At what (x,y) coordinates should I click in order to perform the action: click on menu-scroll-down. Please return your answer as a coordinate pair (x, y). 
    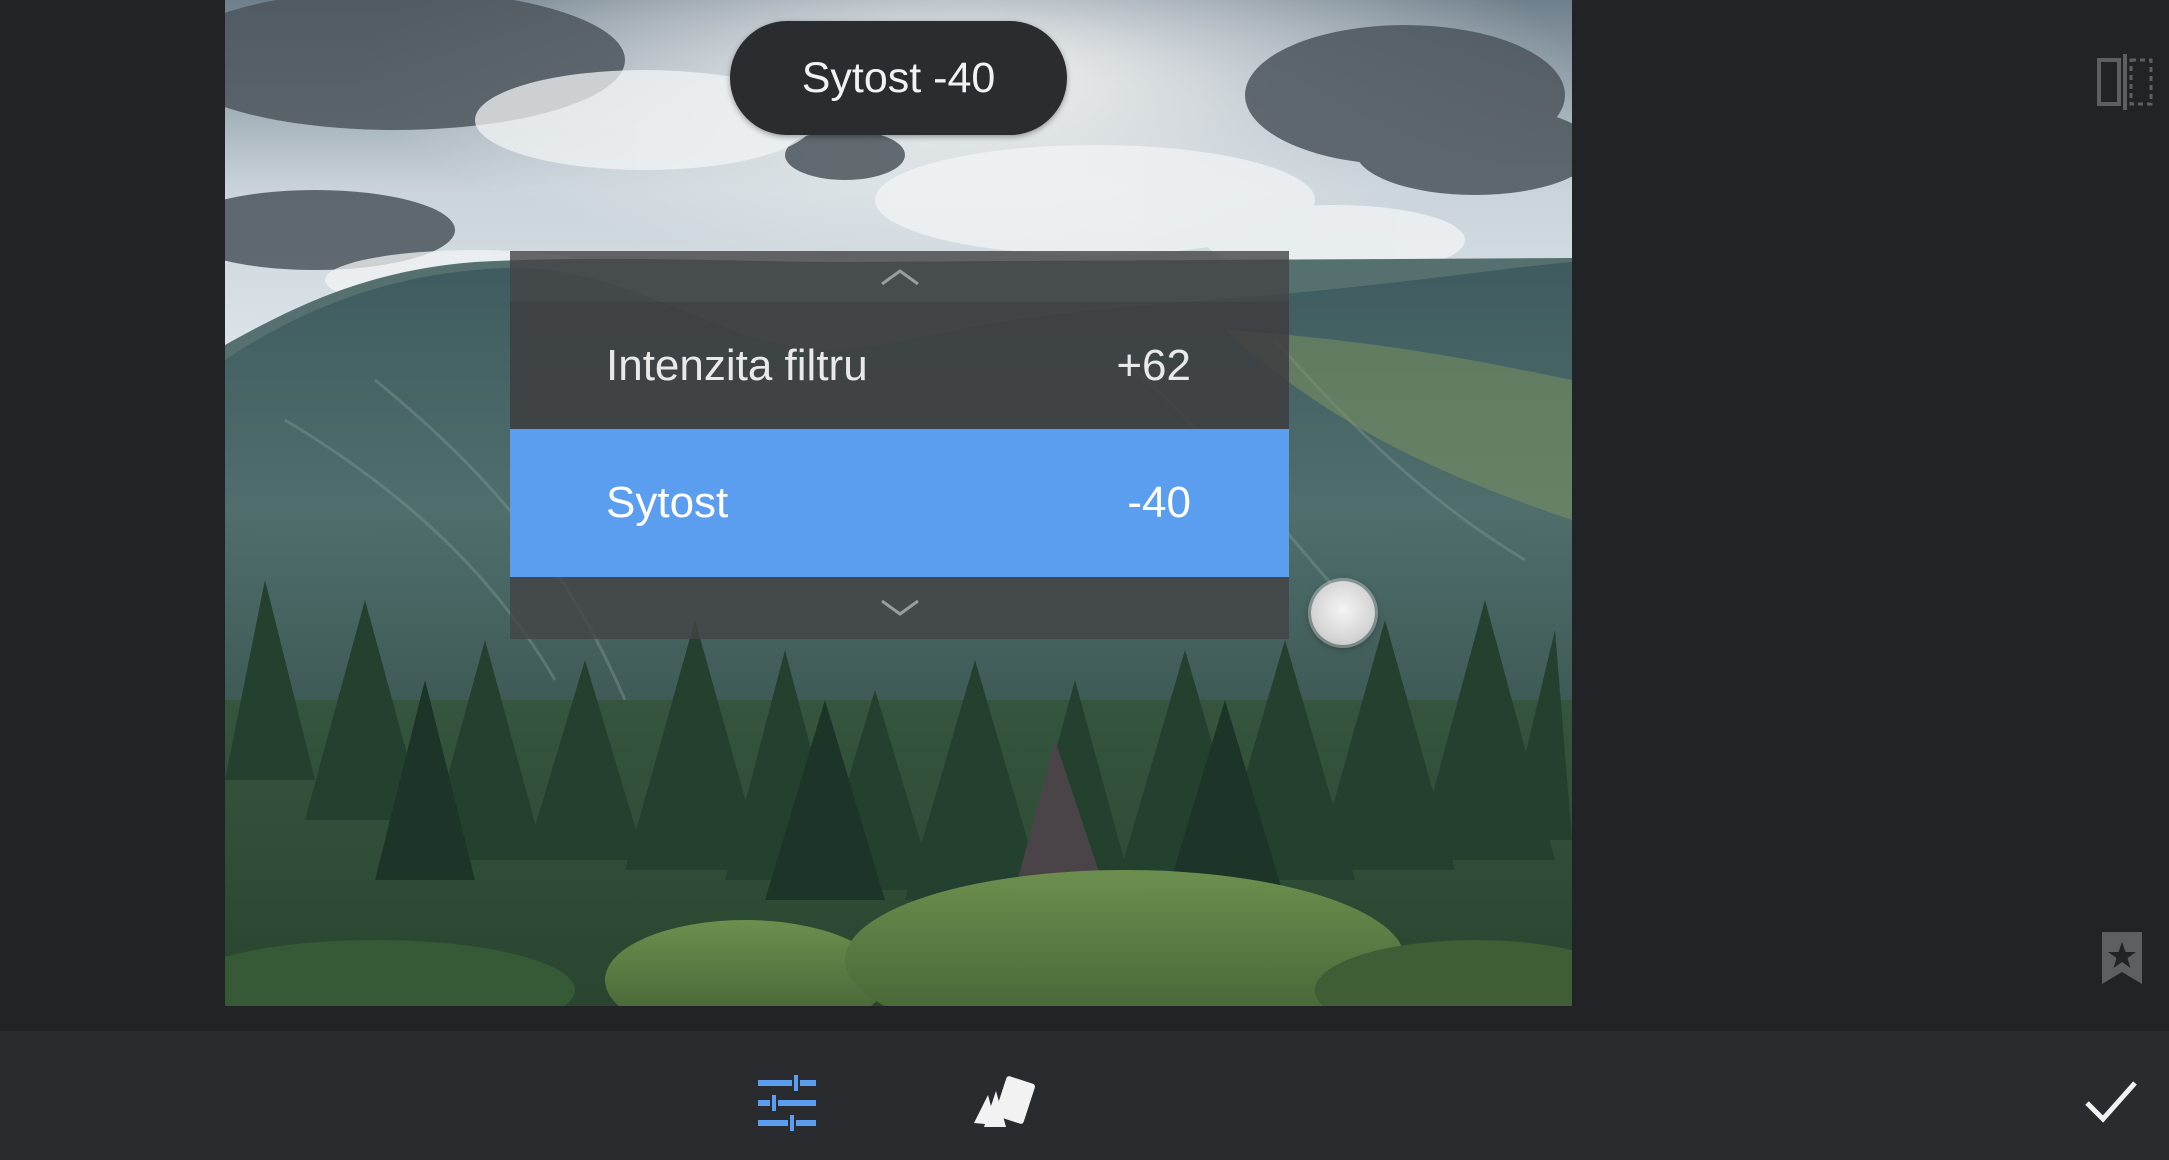
    Looking at the image, I should click on (899, 608).